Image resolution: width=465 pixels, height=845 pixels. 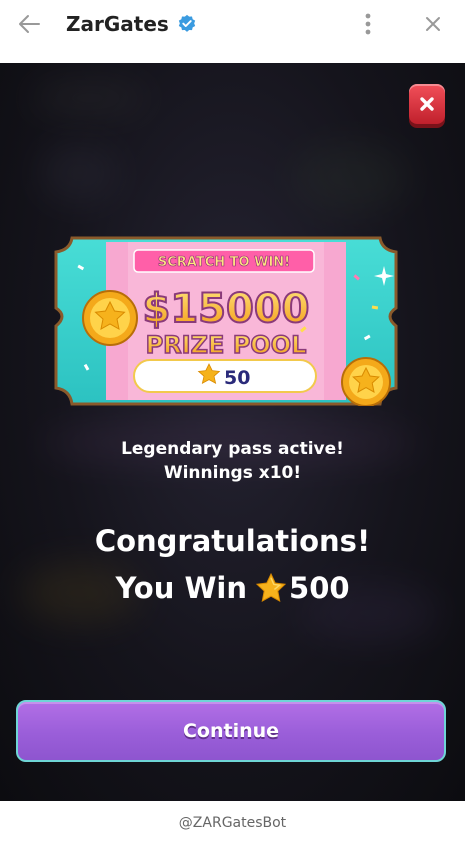 I want to click on close-app-button, so click(x=433, y=24).